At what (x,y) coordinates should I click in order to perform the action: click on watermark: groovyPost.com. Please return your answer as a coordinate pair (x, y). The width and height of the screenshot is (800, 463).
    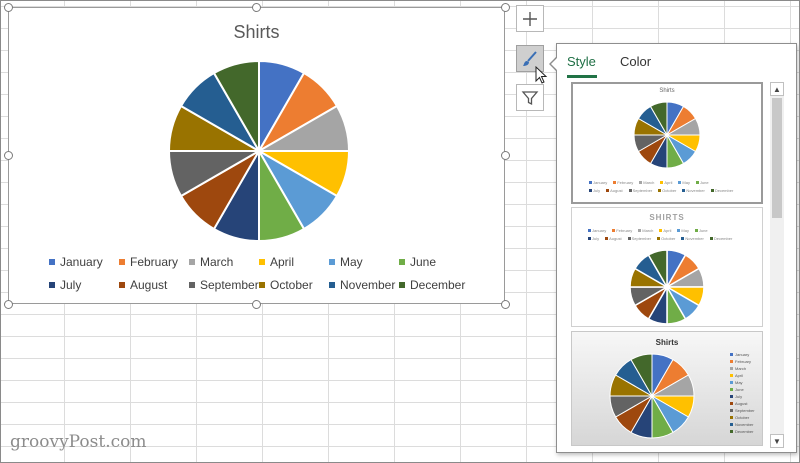
    Looking at the image, I should click on (78, 442).